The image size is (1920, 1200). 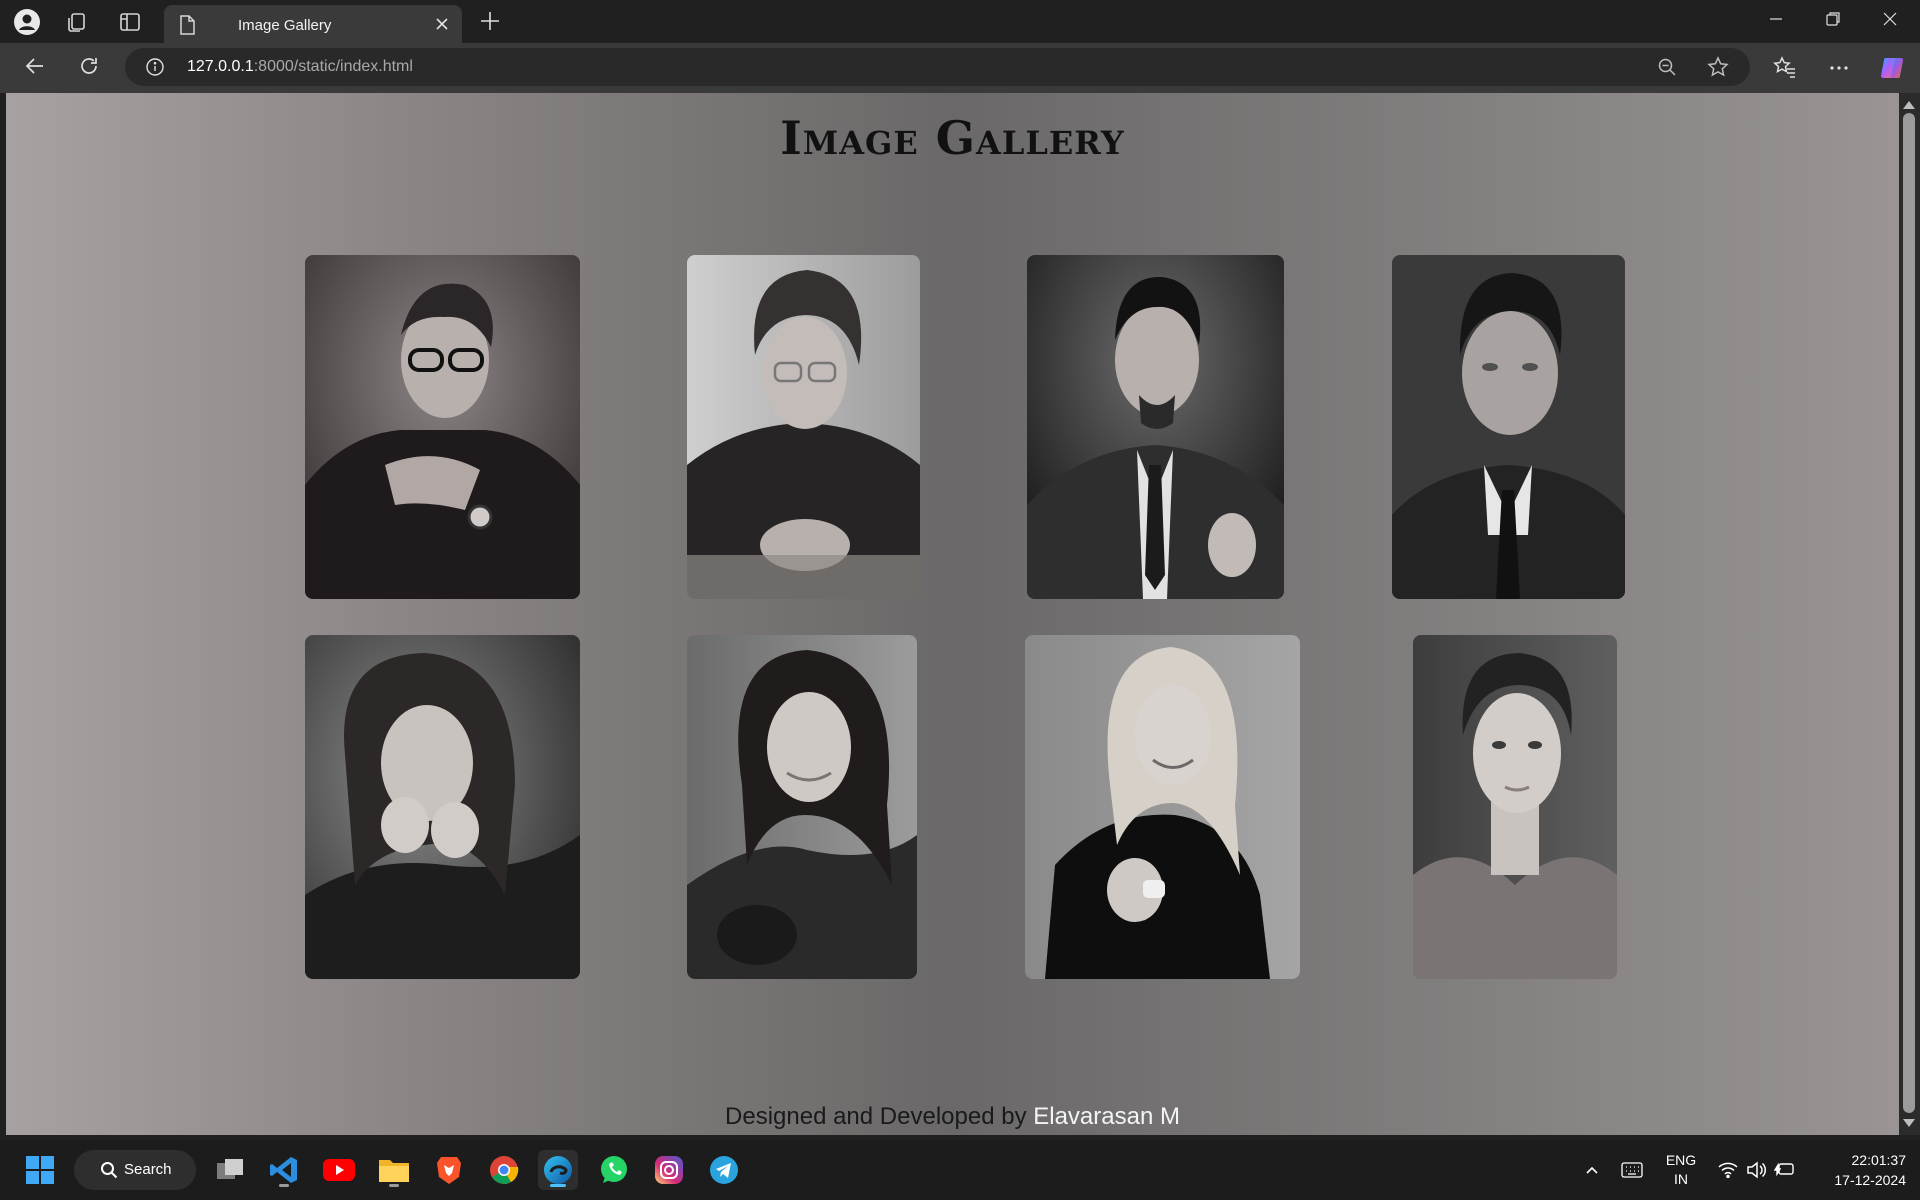 What do you see at coordinates (504, 1170) in the screenshot?
I see `chrome-icon` at bounding box center [504, 1170].